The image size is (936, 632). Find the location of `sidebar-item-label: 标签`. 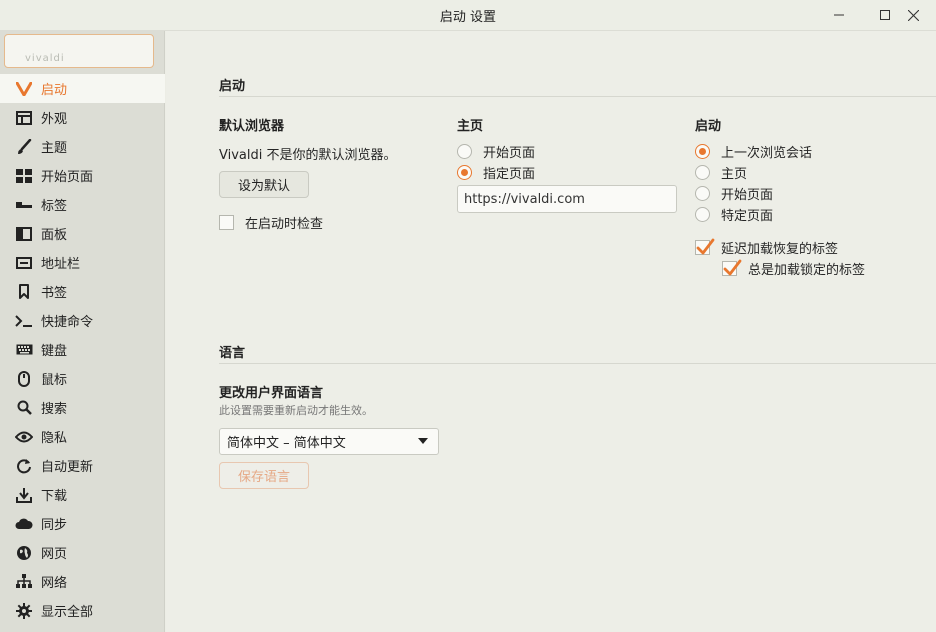

sidebar-item-label: 标签 is located at coordinates (54, 206).